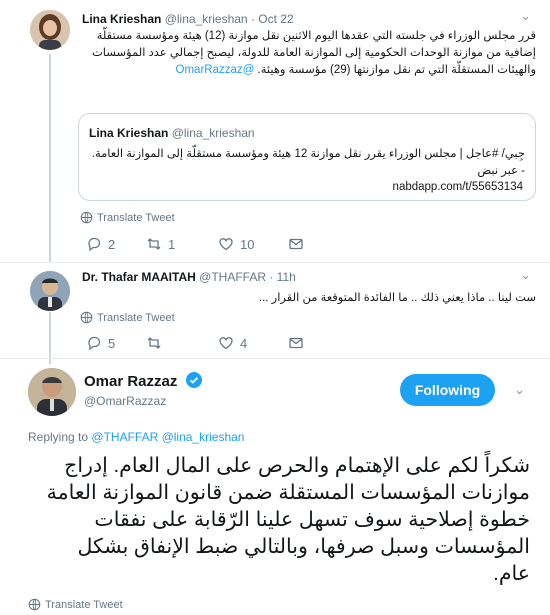 The width and height of the screenshot is (550, 615). I want to click on author-name: Dr. Thafar MAAITAH, so click(139, 277).